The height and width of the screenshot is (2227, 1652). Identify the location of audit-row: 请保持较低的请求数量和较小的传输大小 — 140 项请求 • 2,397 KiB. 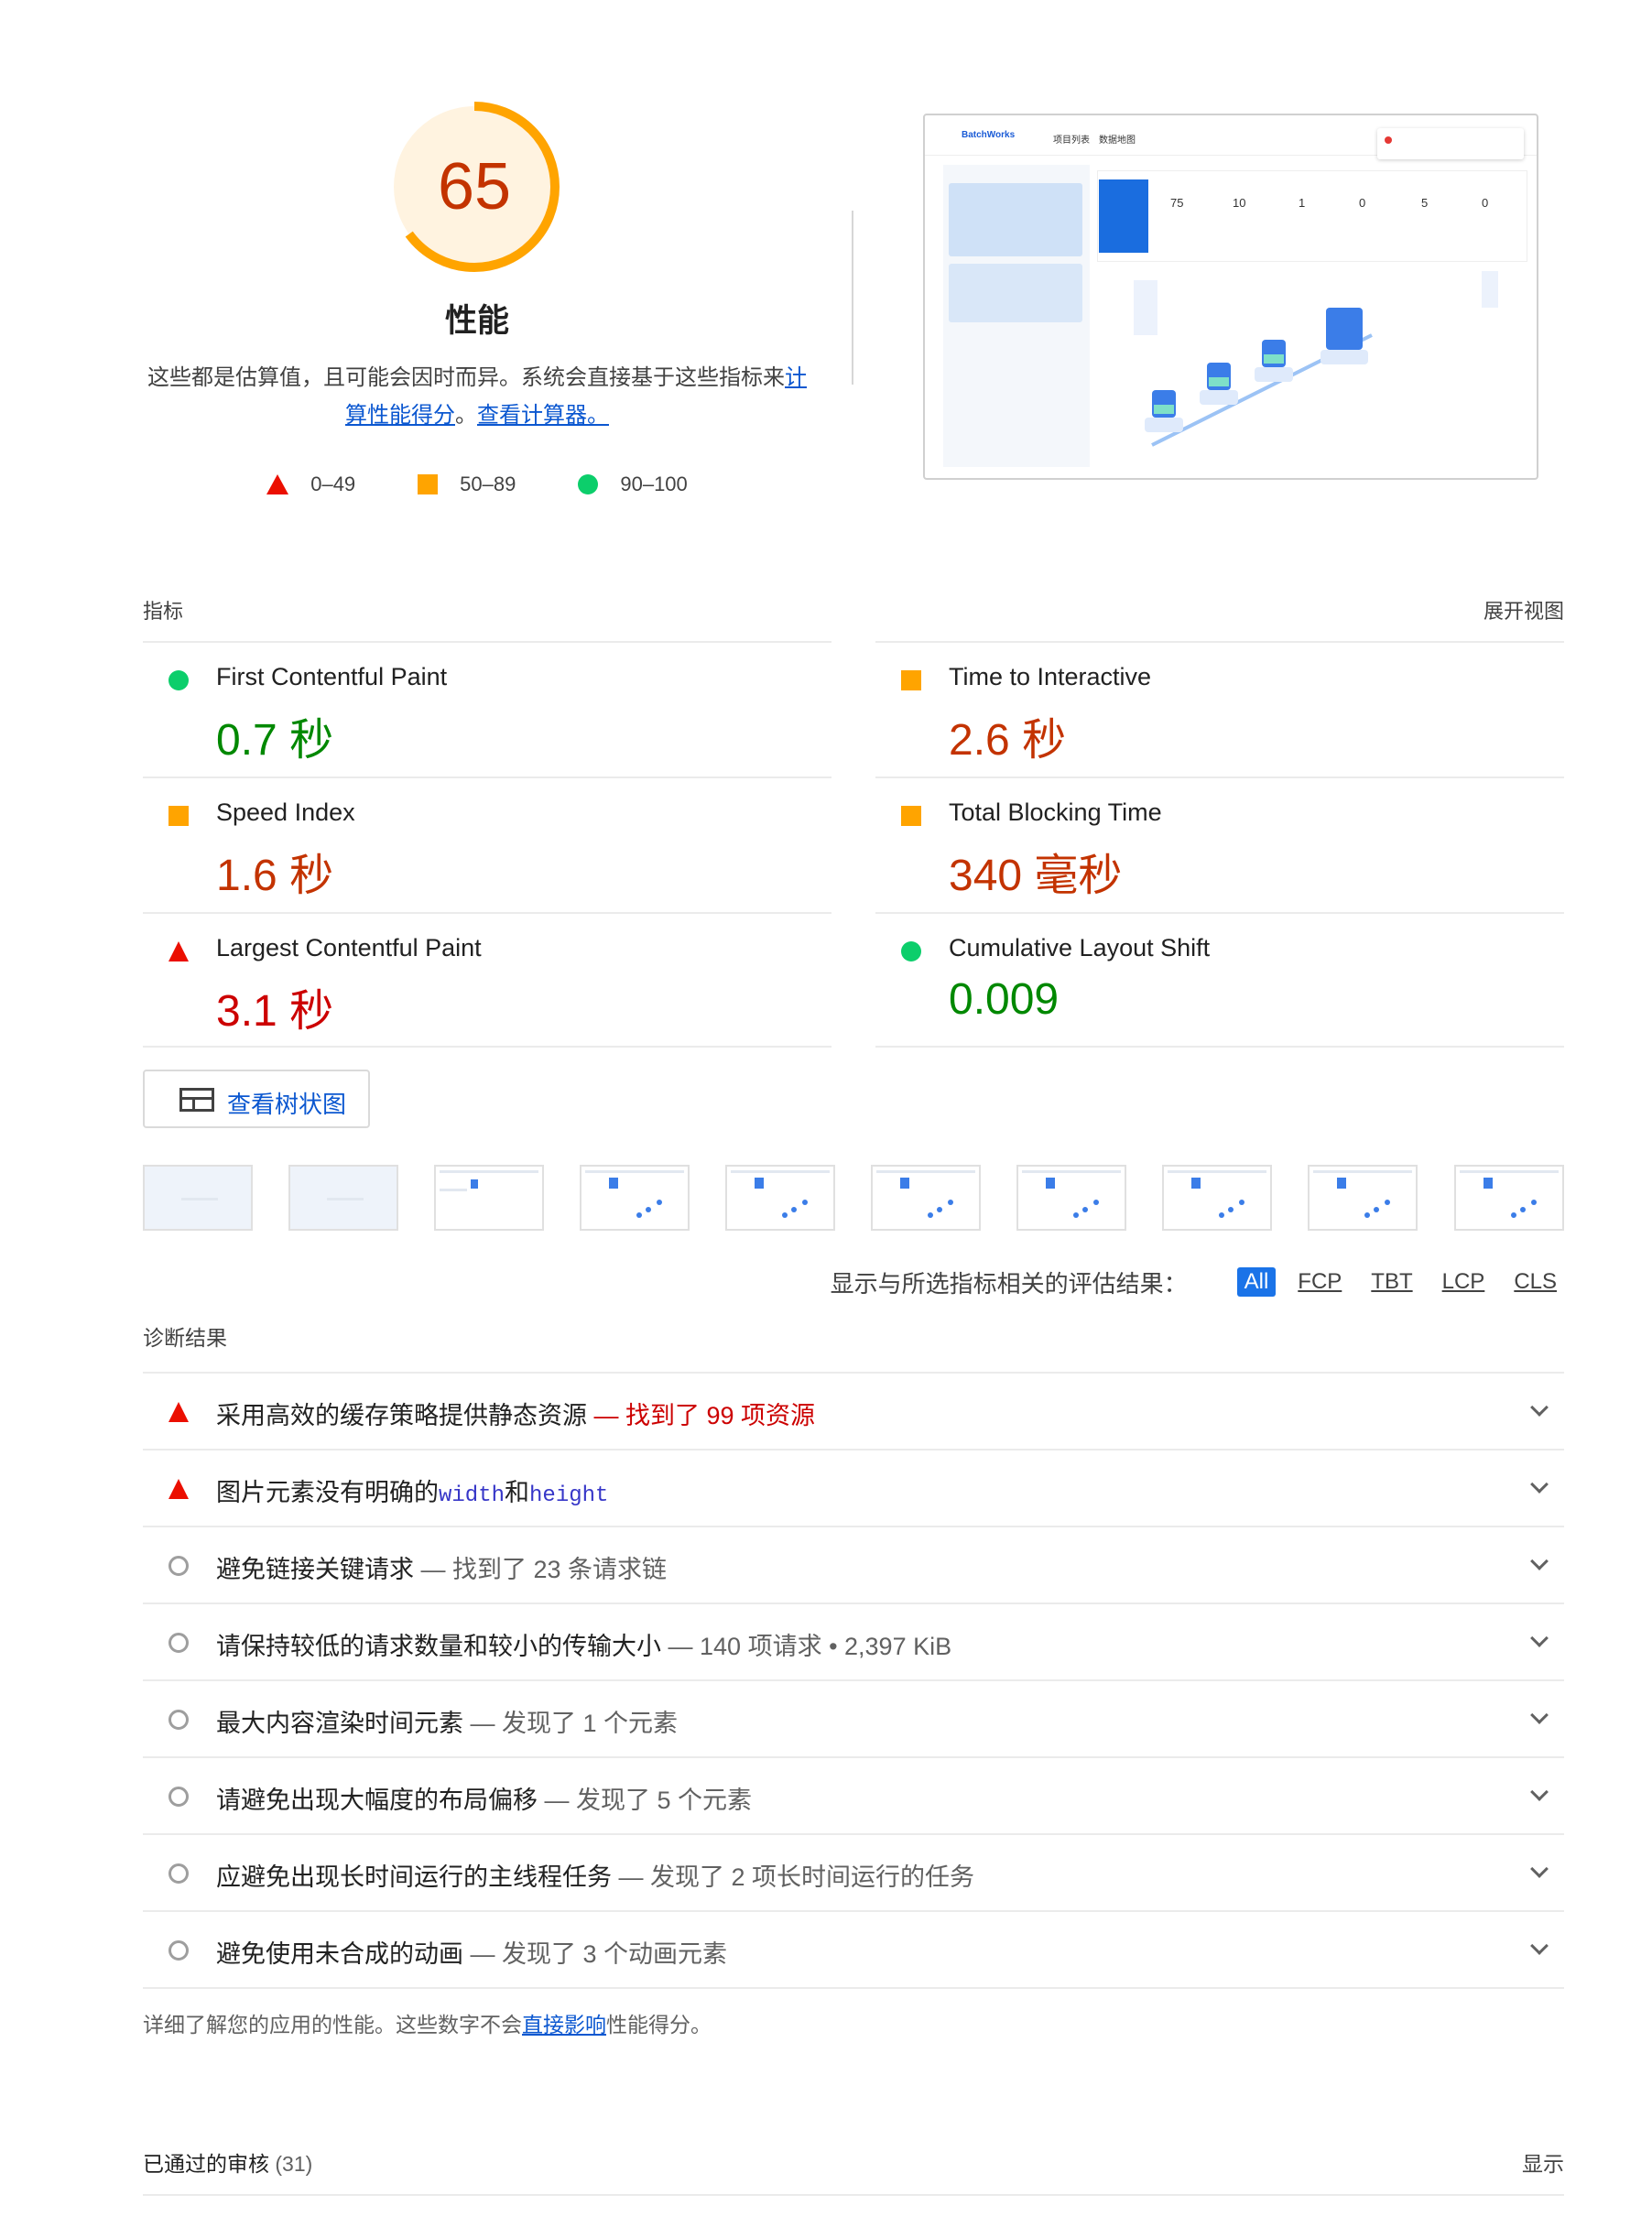
(853, 1641).